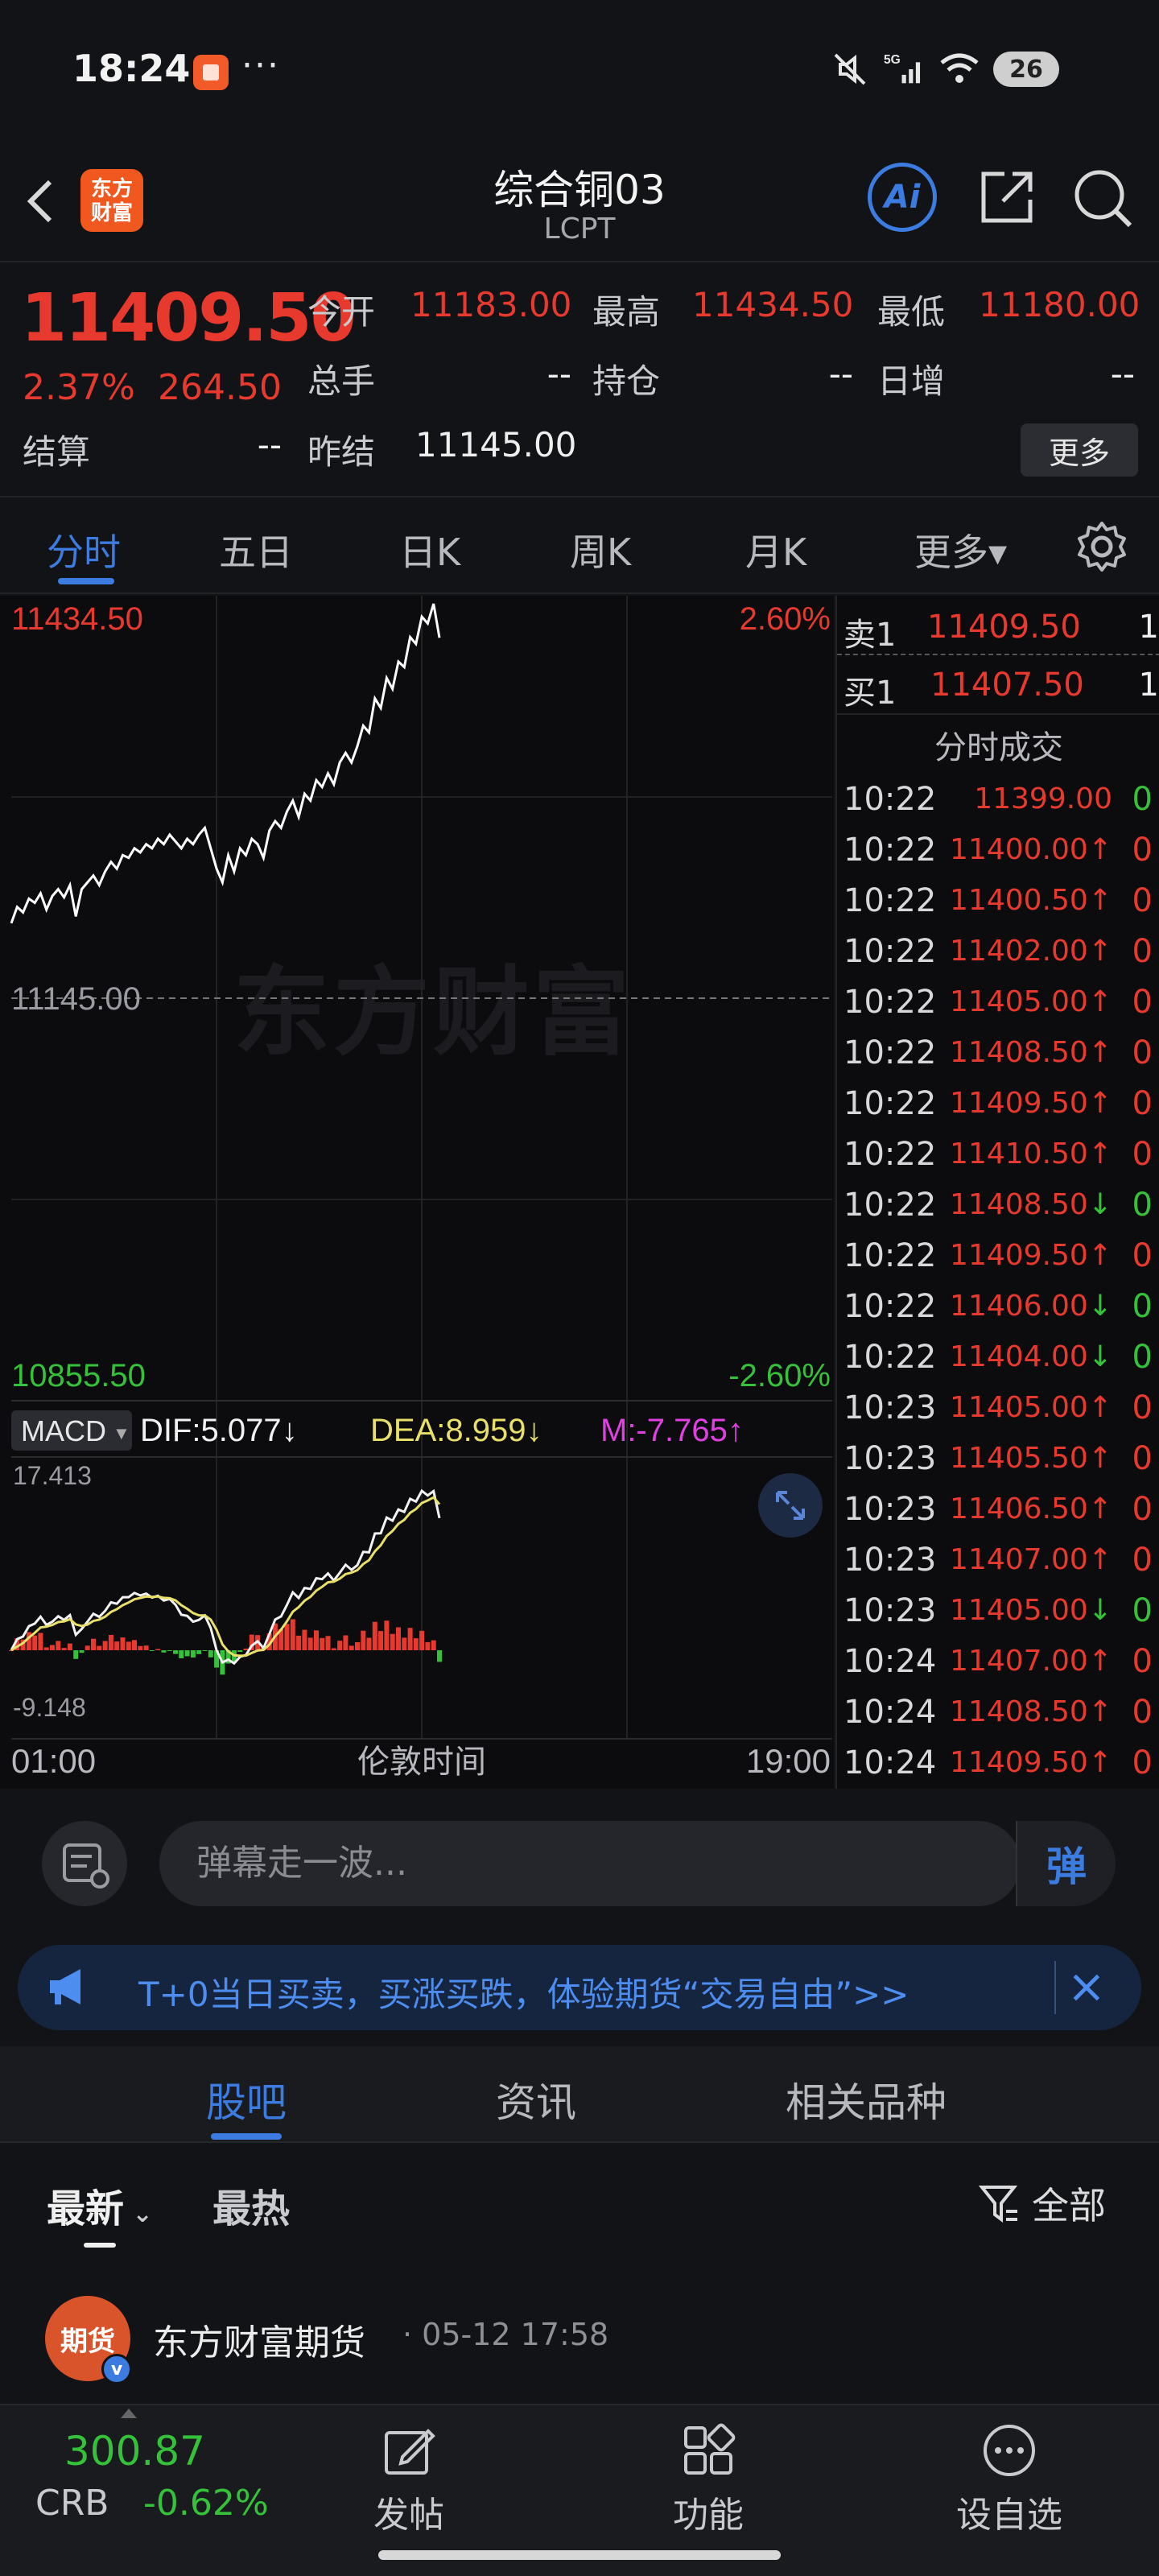 Image resolution: width=1159 pixels, height=2576 pixels. Describe the element at coordinates (579, 2335) in the screenshot. I see `post-item: 期货 v 东方财富期货 · 05-12 17:58` at that location.